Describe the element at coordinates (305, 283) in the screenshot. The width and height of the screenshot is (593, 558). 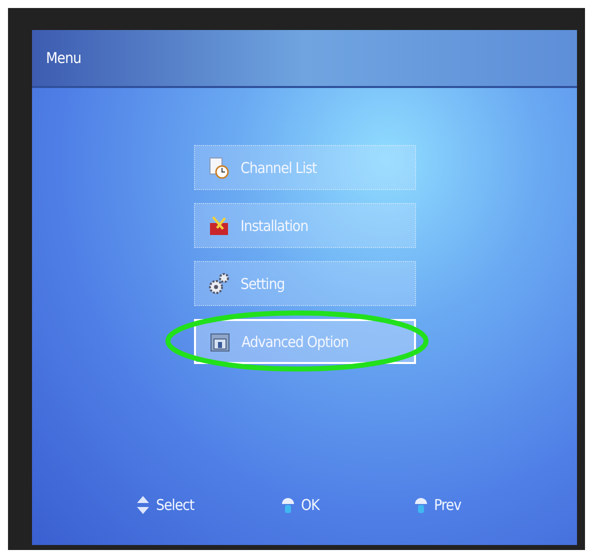
I see `menu-item: Setting` at that location.